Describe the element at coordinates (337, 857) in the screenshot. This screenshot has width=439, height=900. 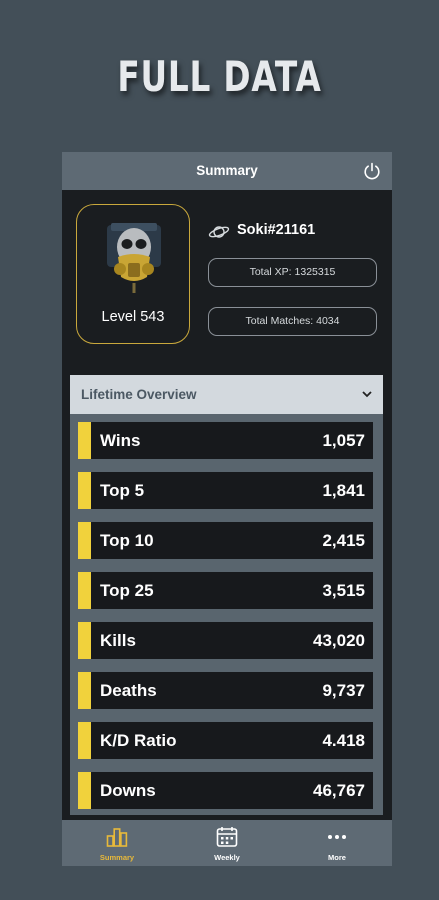
I see `tab-label: More` at that location.